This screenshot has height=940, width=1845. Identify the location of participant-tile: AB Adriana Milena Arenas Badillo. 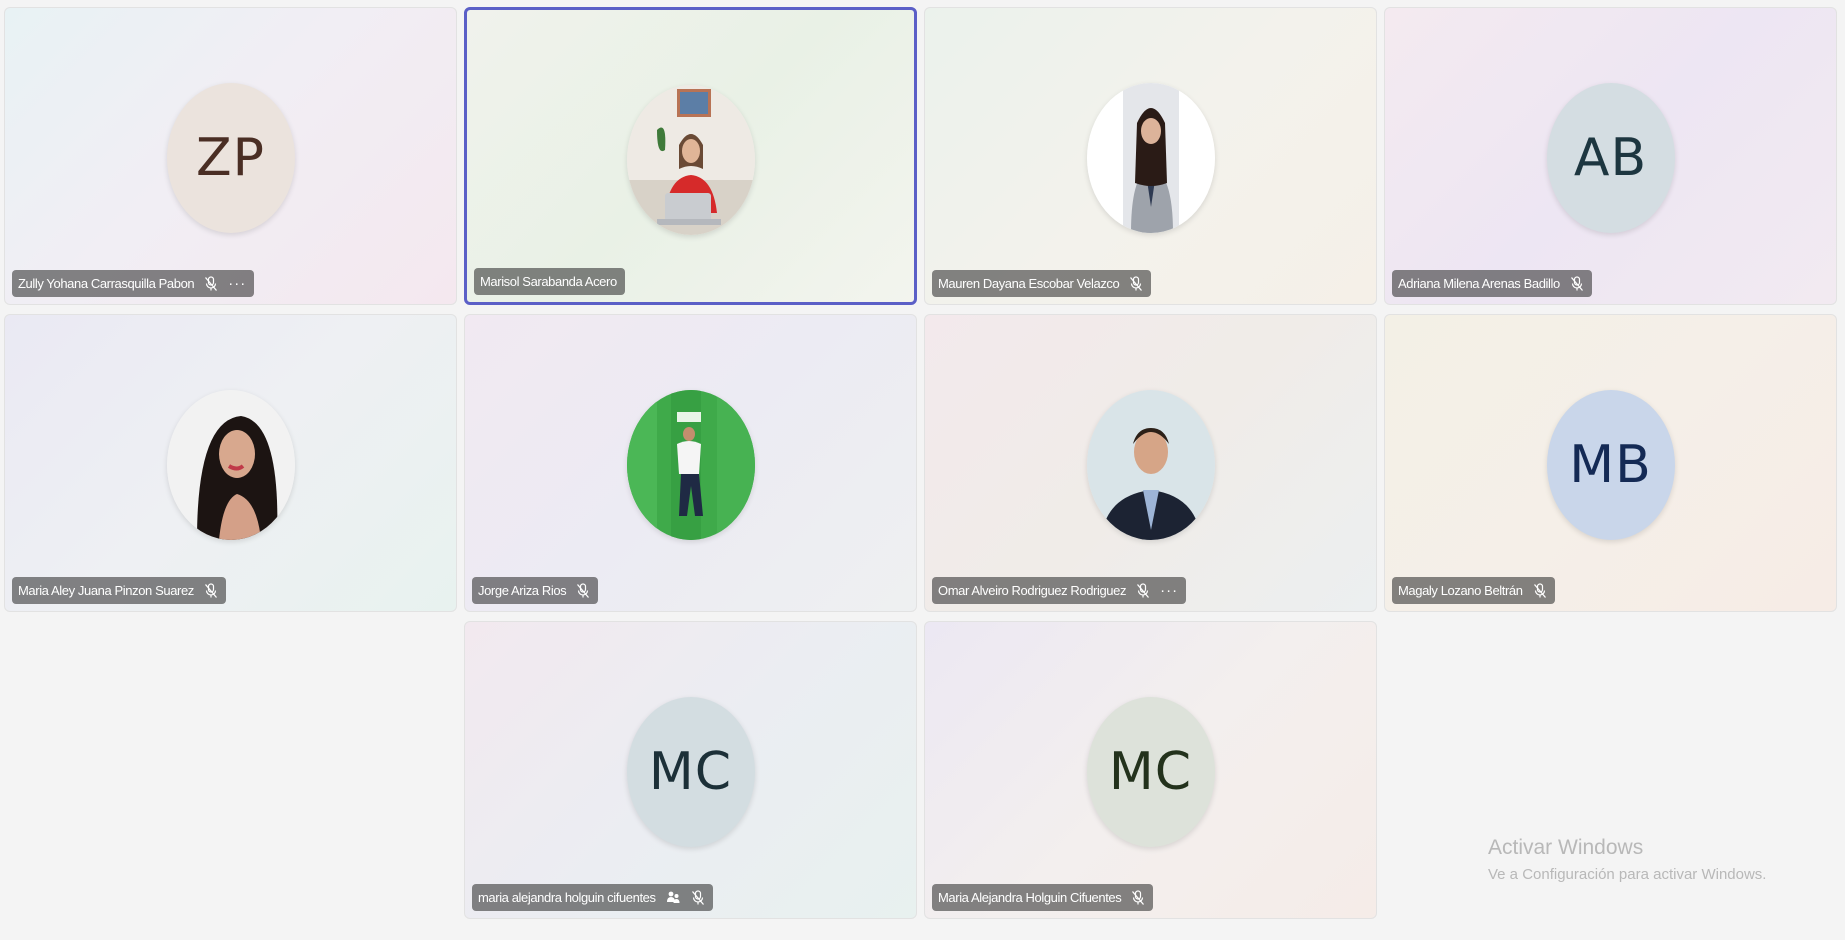
(1610, 156).